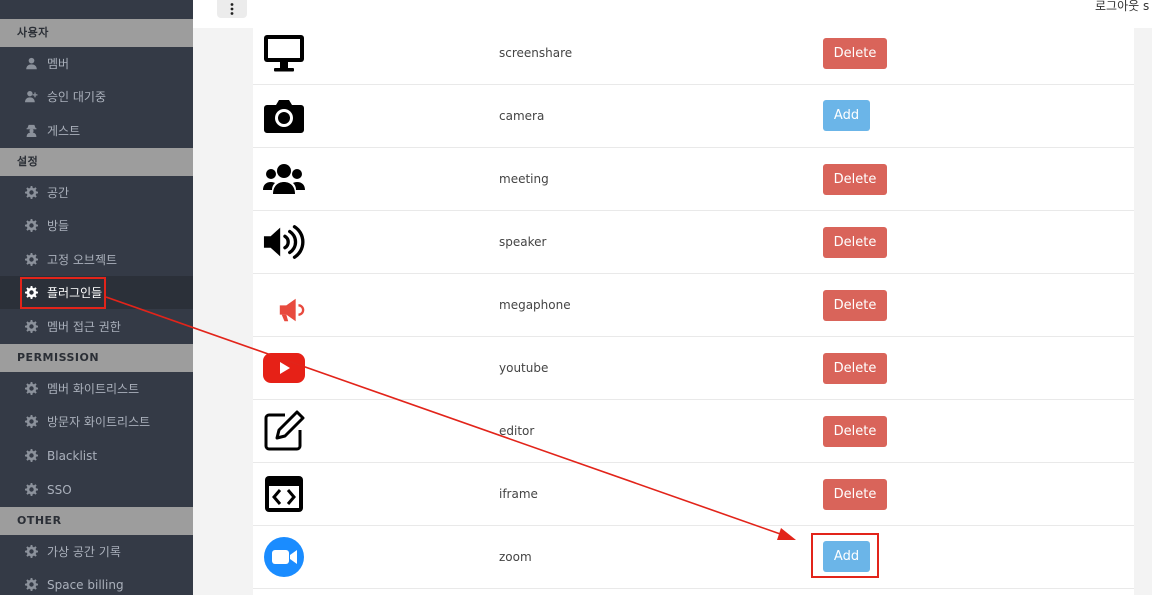 The height and width of the screenshot is (595, 1152). Describe the element at coordinates (693, 116) in the screenshot. I see `table-row: camera Add` at that location.